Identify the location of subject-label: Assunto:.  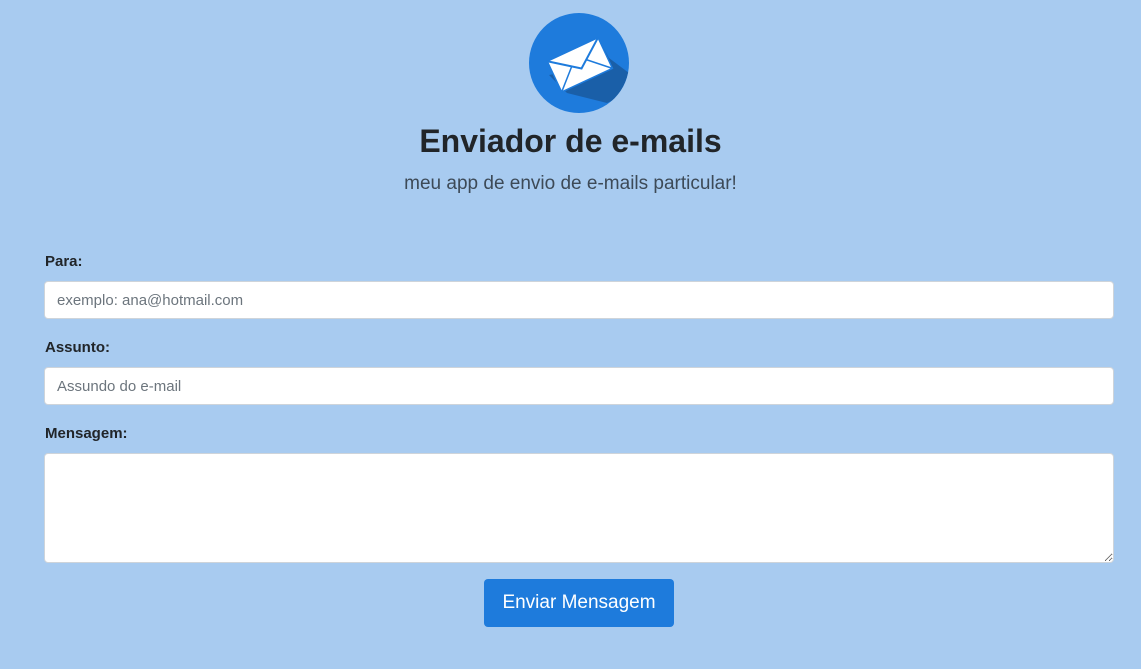
(77, 347).